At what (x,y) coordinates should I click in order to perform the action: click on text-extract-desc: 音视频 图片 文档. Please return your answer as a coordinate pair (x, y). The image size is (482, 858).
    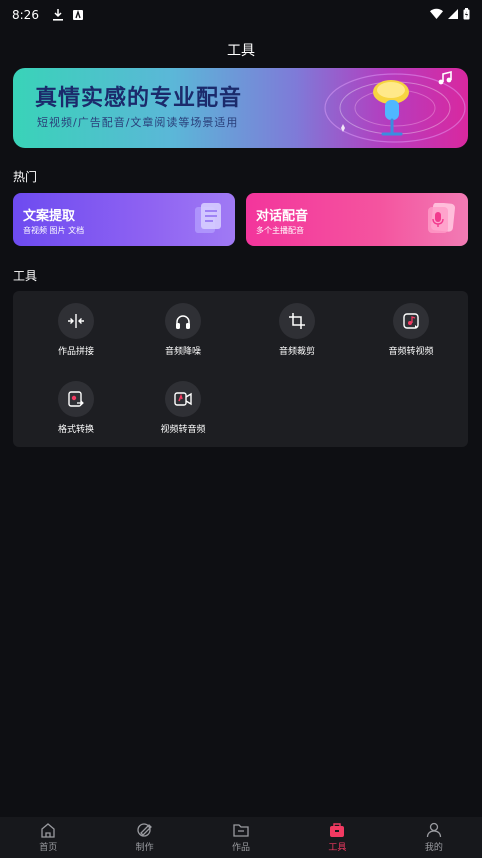
    Looking at the image, I should click on (54, 230).